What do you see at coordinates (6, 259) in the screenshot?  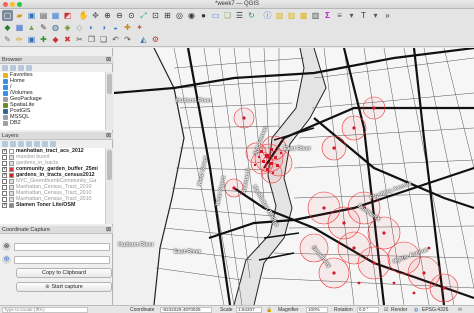 I see `crs-icon: ⊕` at bounding box center [6, 259].